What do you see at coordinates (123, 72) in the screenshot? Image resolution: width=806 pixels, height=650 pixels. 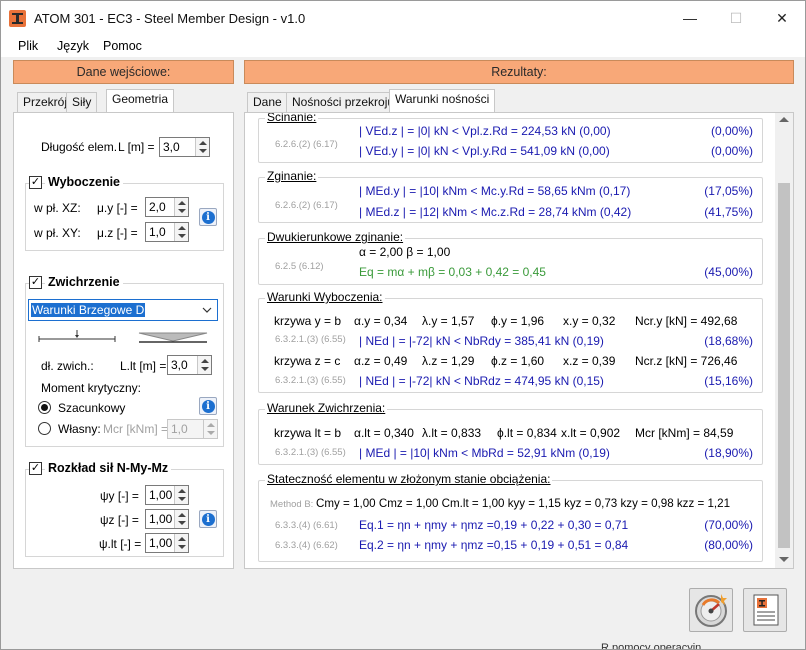 I see `input-panel-header: Dane wejściowe:` at bounding box center [123, 72].